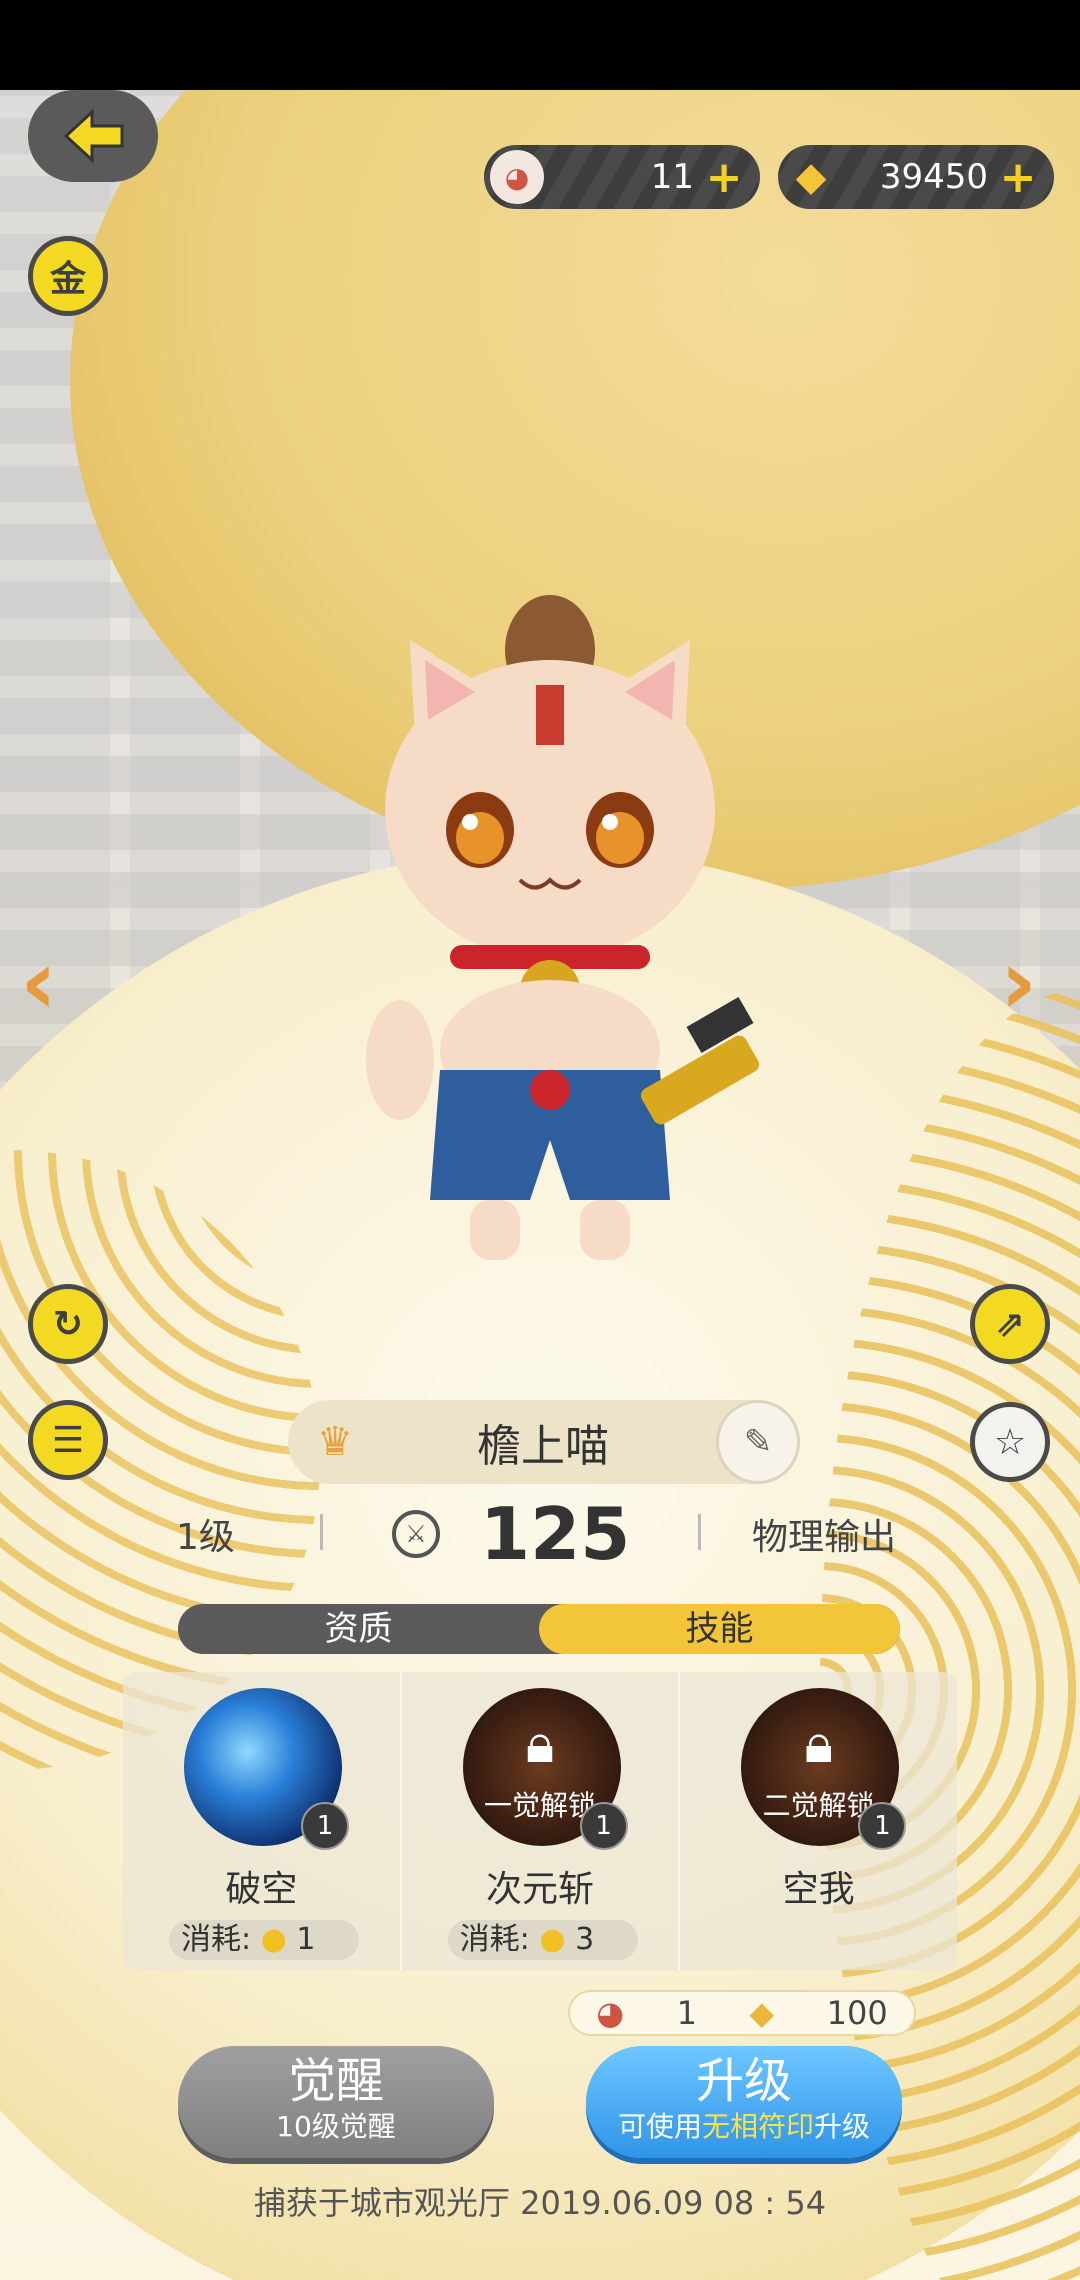  I want to click on awaken-label: 觉醒, so click(335, 2081).